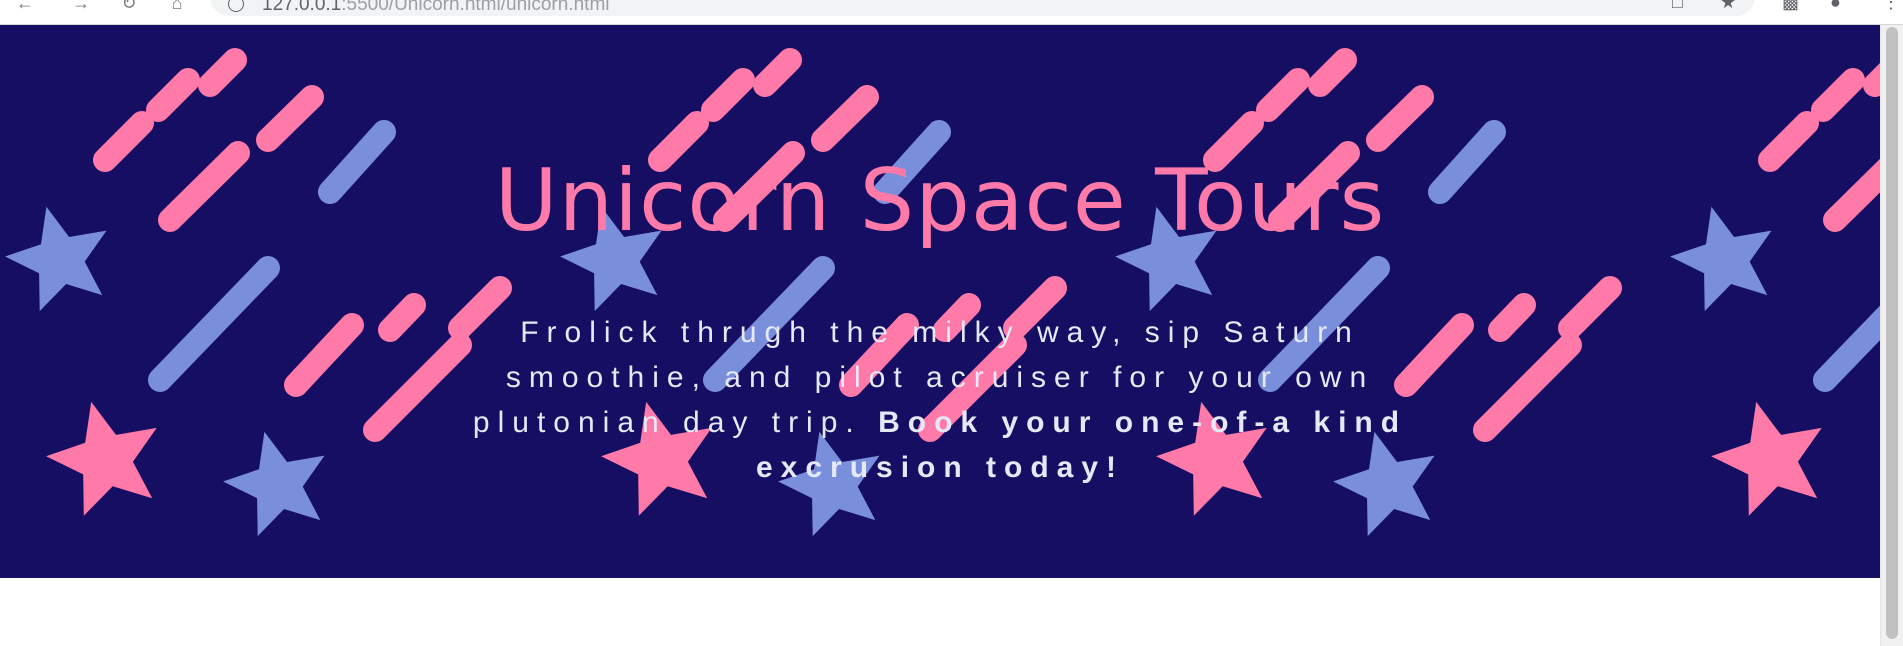 The image size is (1903, 646). I want to click on page-scrollbar, so click(1891, 335).